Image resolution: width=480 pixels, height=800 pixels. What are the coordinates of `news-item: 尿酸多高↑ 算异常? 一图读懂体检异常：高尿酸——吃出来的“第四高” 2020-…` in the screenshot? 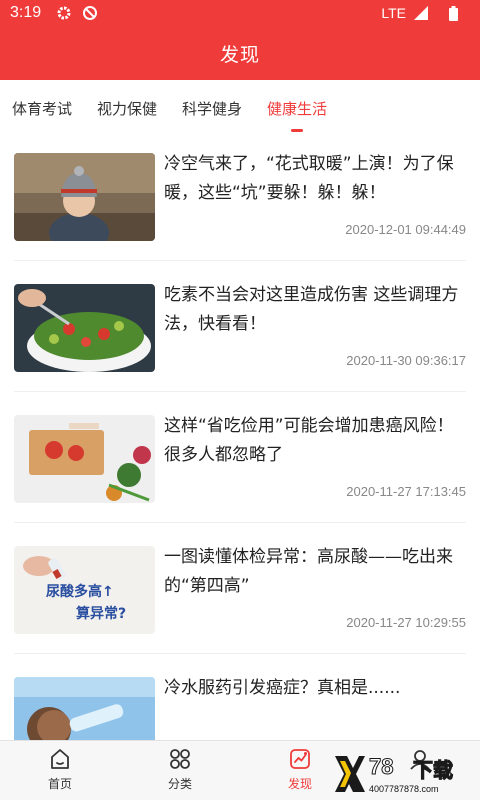 It's located at (240, 596).